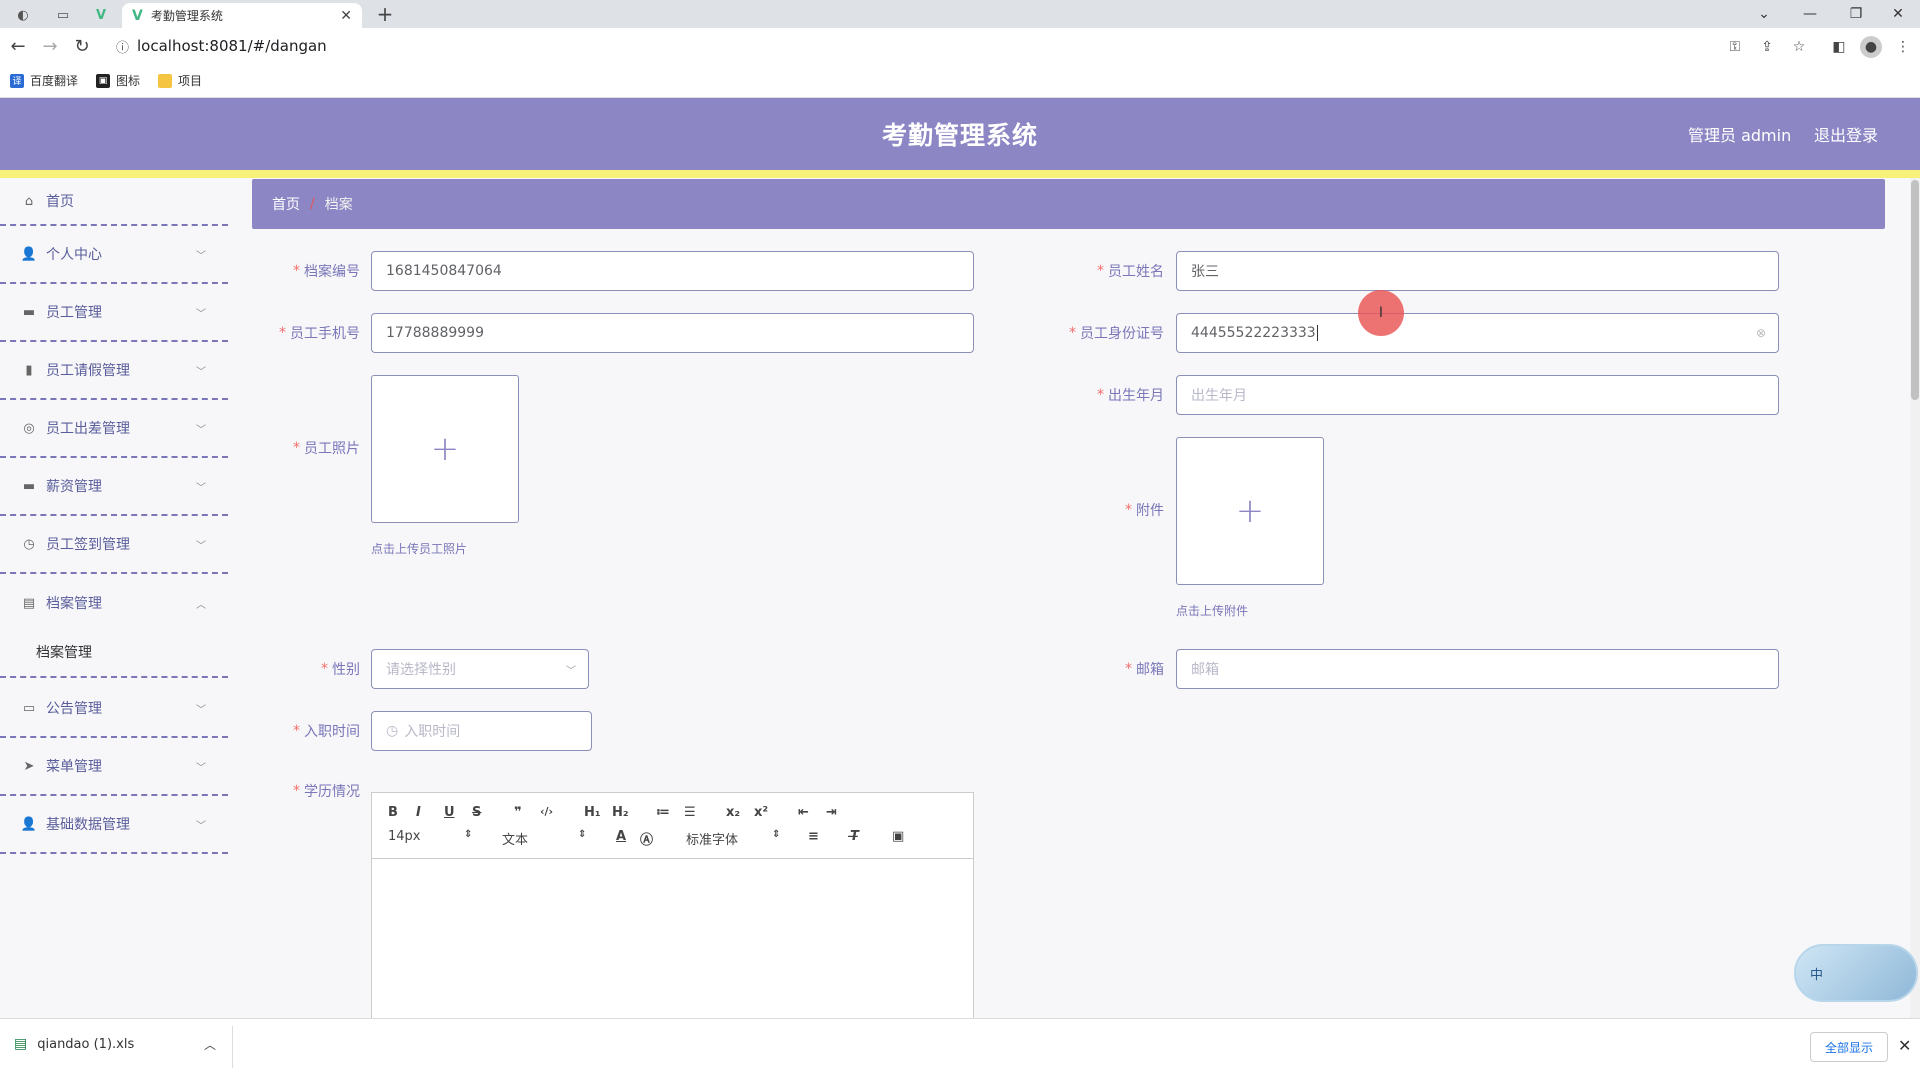  Describe the element at coordinates (1839, 47) in the screenshot. I see `side-panel-icon: ◧` at that location.